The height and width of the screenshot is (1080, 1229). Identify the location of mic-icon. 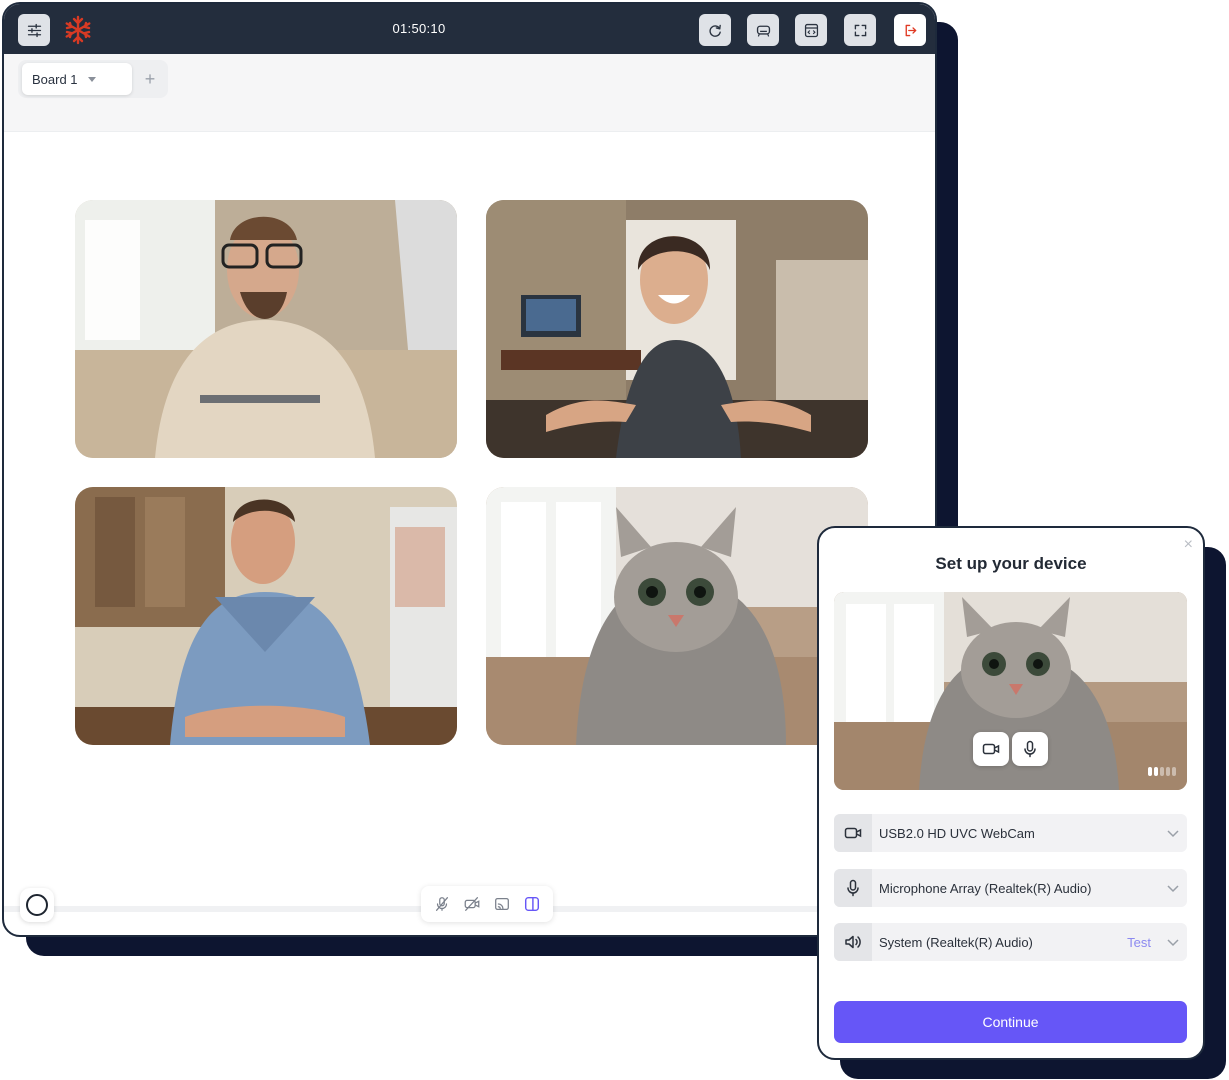
(1030, 749).